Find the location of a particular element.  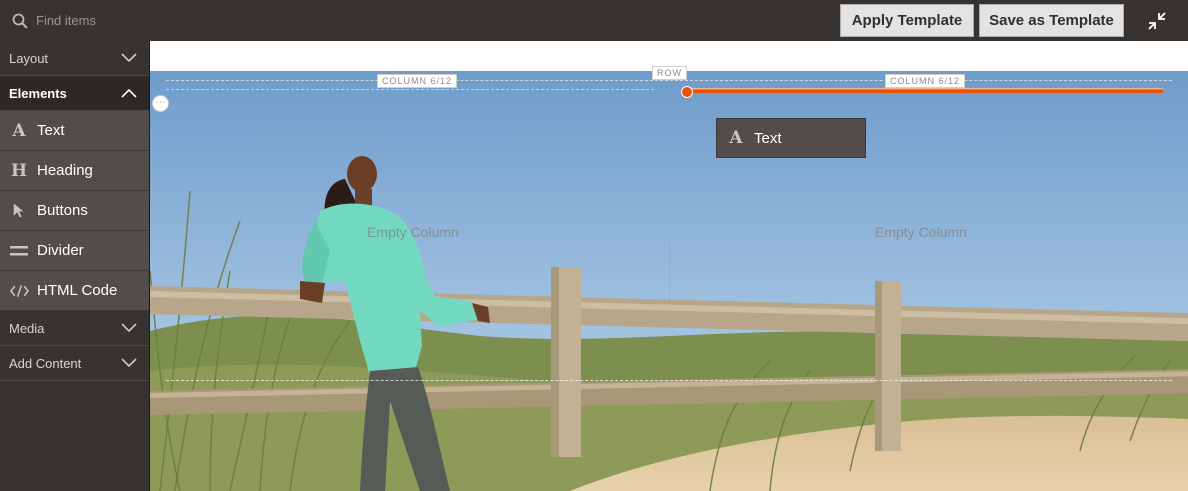

section-label: Elements is located at coordinates (38, 93).